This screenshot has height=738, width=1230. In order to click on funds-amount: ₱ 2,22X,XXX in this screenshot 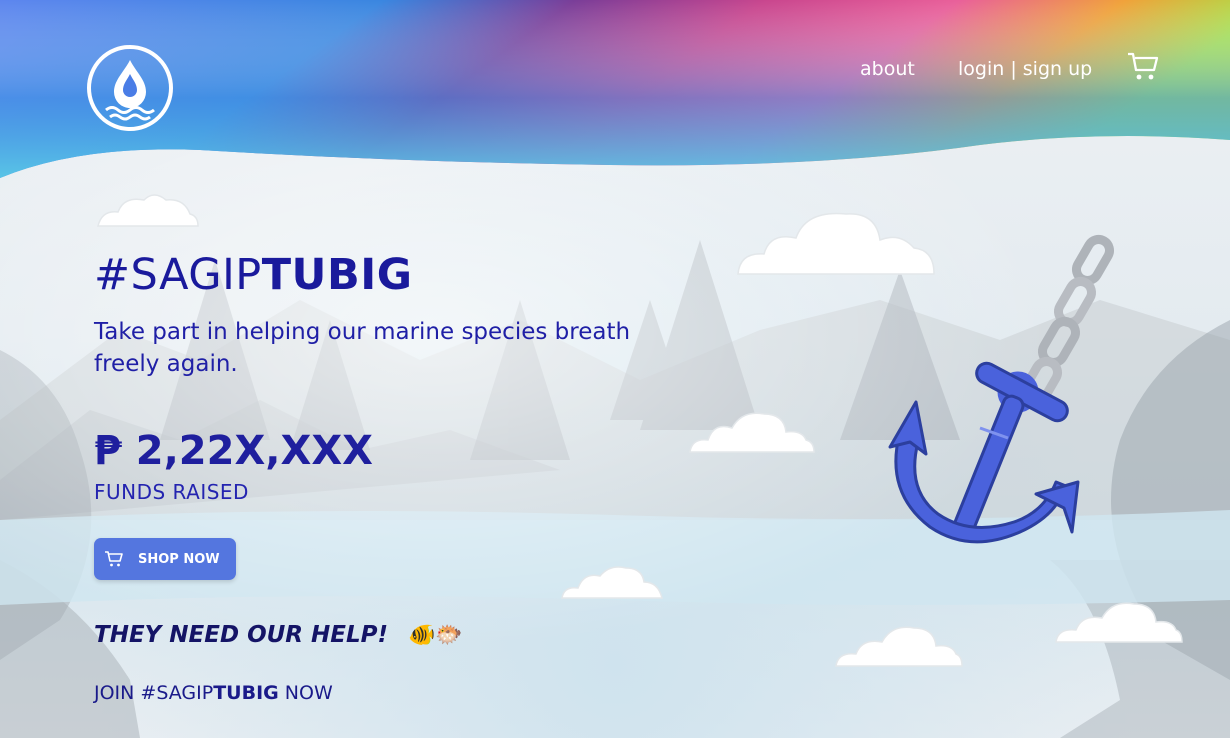, I will do `click(234, 451)`.